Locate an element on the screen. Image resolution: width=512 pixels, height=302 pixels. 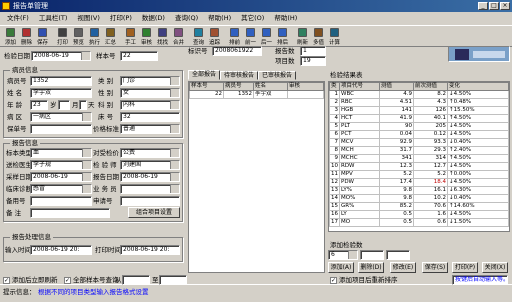
table-row: 1 WBC 4.9 8.2 ↓4.50% is located at coordinates (419, 94).